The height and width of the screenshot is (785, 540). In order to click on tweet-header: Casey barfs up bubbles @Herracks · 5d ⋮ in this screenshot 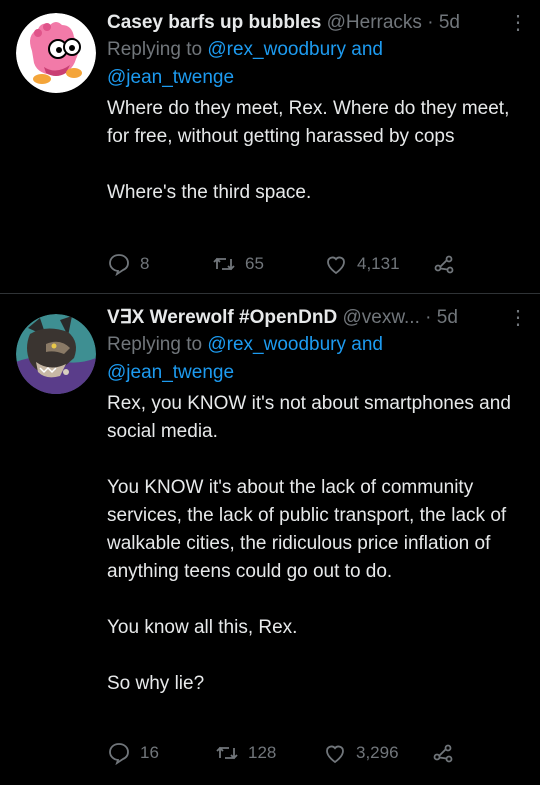, I will do `click(317, 23)`.